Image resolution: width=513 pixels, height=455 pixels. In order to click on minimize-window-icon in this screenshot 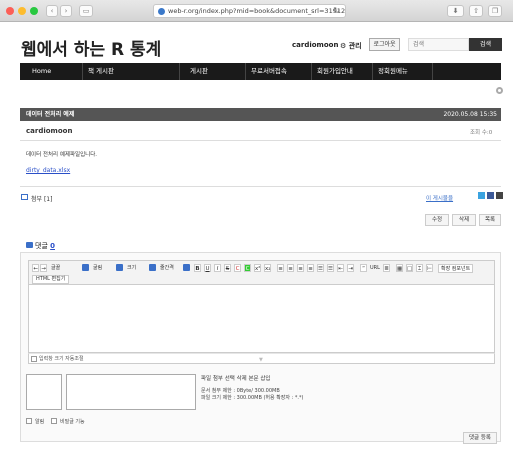, I will do `click(22, 11)`.